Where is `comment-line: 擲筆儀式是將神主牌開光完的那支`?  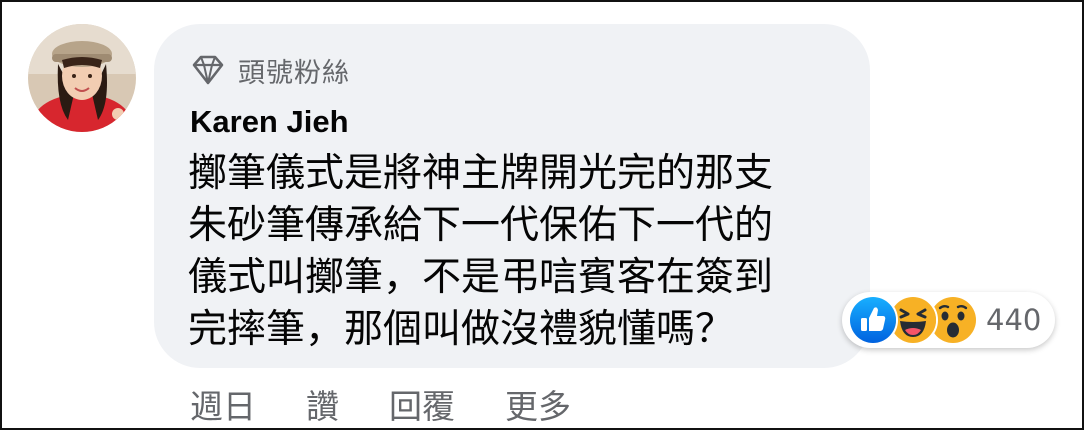 comment-line: 擲筆儀式是將神主牌開光完的那支 is located at coordinates (481, 173).